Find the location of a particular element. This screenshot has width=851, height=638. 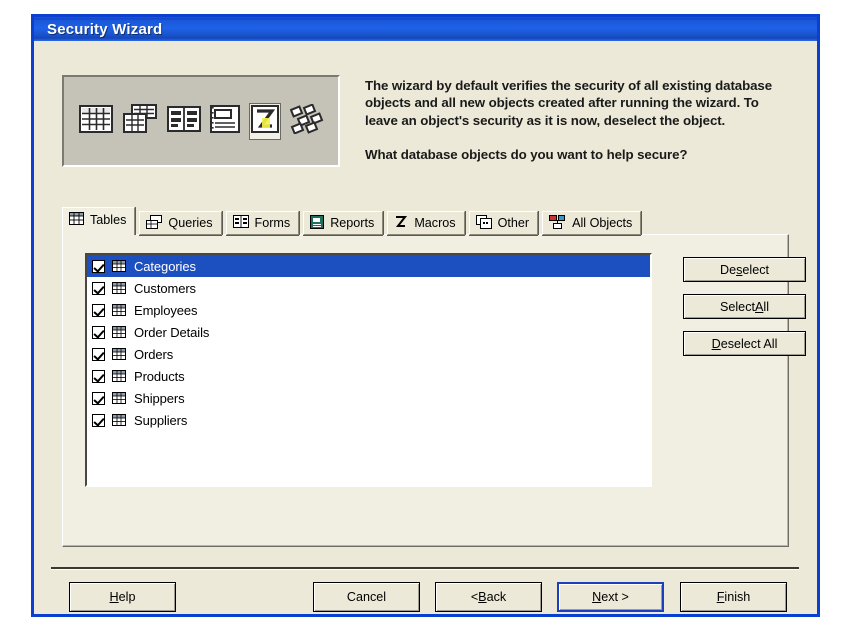

list-item: Shippers is located at coordinates (368, 398).